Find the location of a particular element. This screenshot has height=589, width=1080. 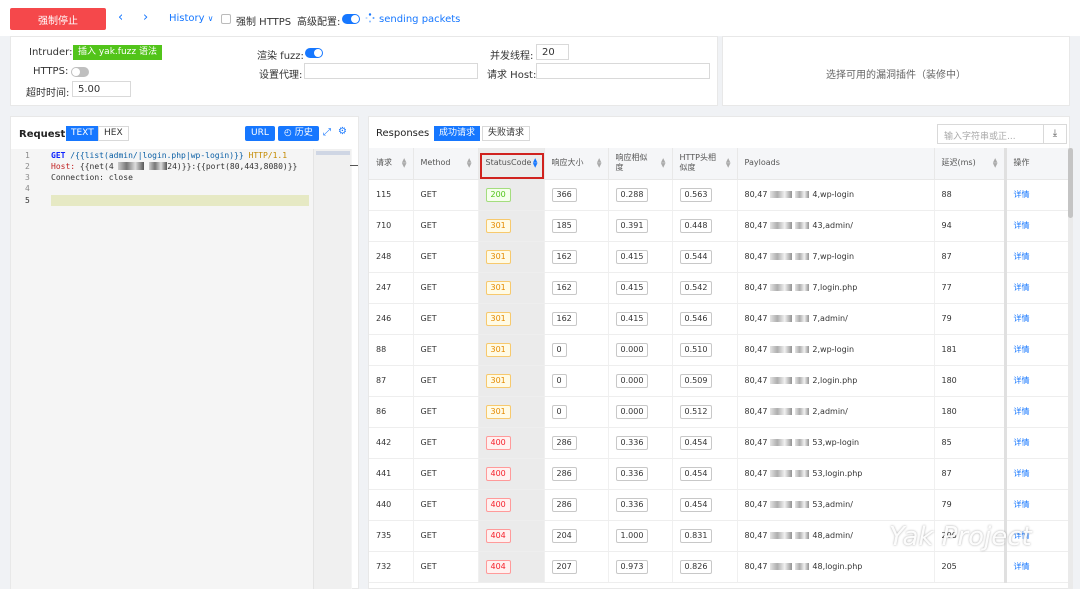

cell-payloads: 80,47 48,login.php is located at coordinates (836, 567).